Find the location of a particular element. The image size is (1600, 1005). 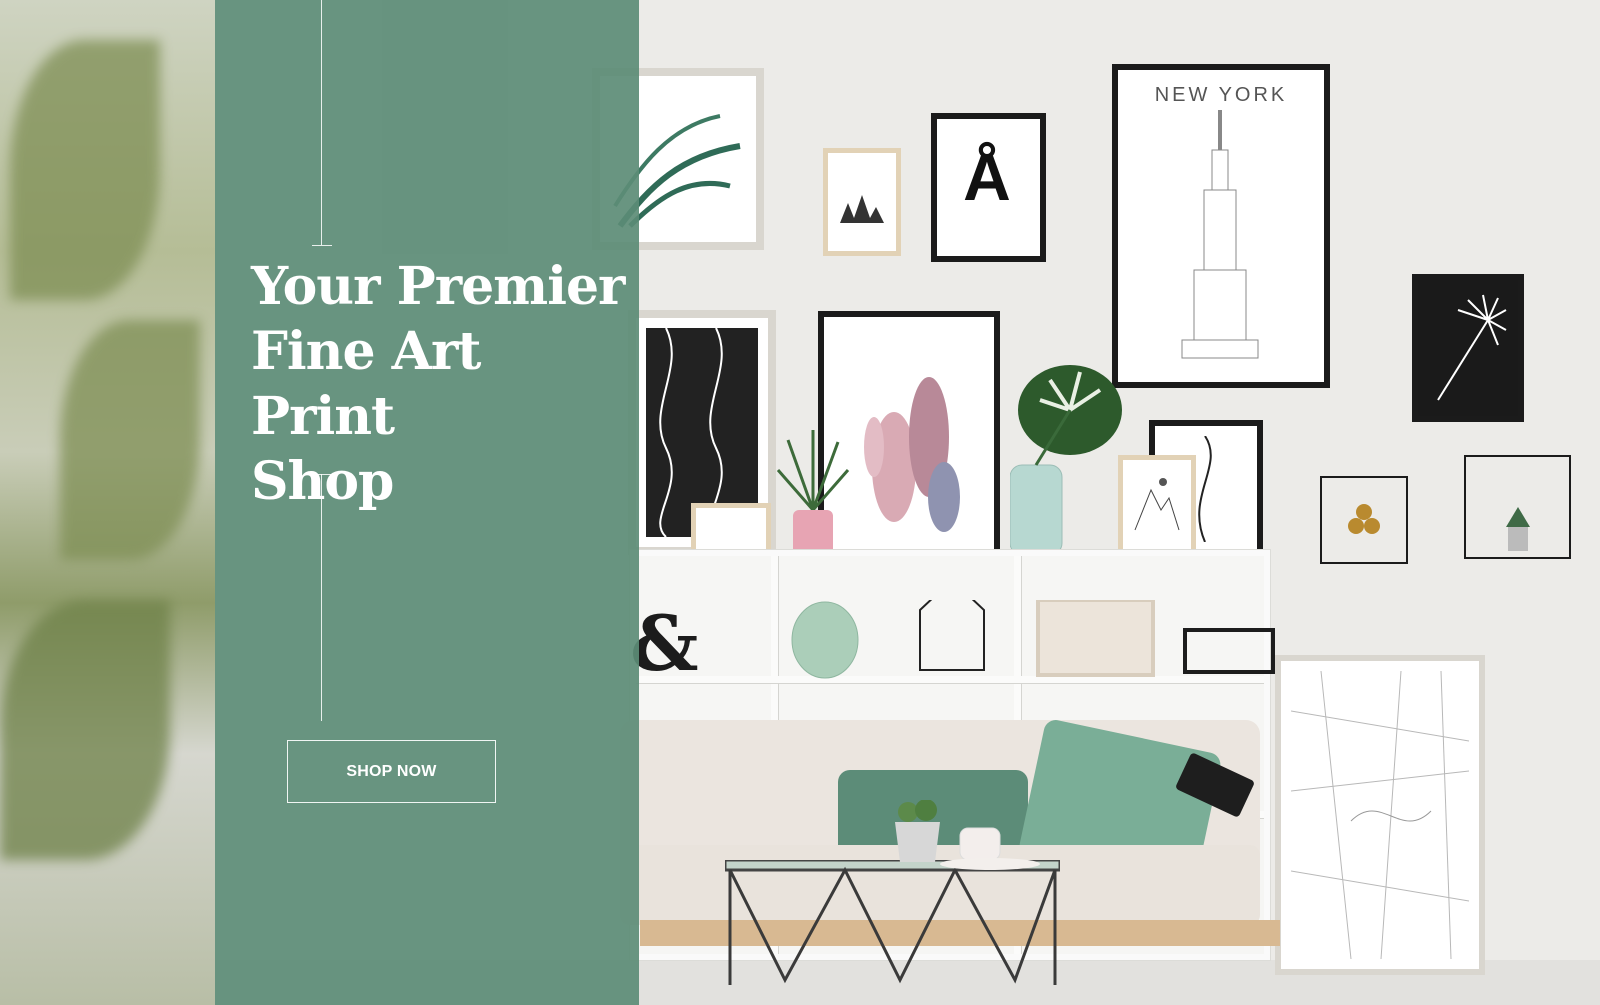

headline-line-3: Shop is located at coordinates (322, 481).